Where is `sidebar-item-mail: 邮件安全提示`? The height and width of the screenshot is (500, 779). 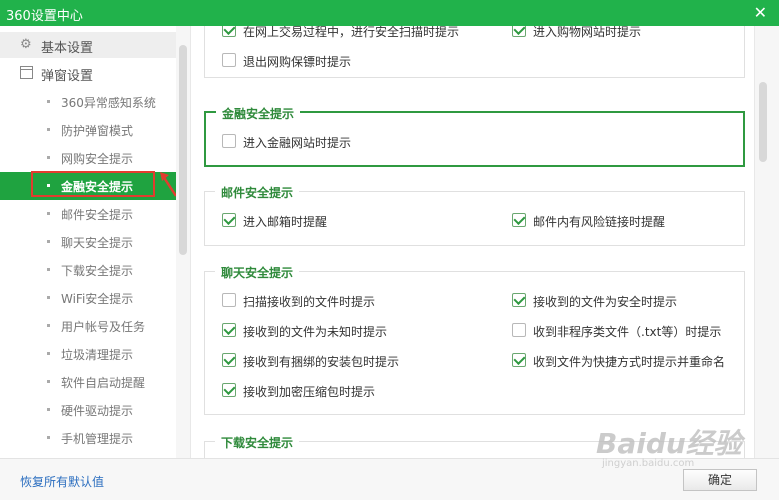 sidebar-item-mail: 邮件安全提示 is located at coordinates (88, 214).